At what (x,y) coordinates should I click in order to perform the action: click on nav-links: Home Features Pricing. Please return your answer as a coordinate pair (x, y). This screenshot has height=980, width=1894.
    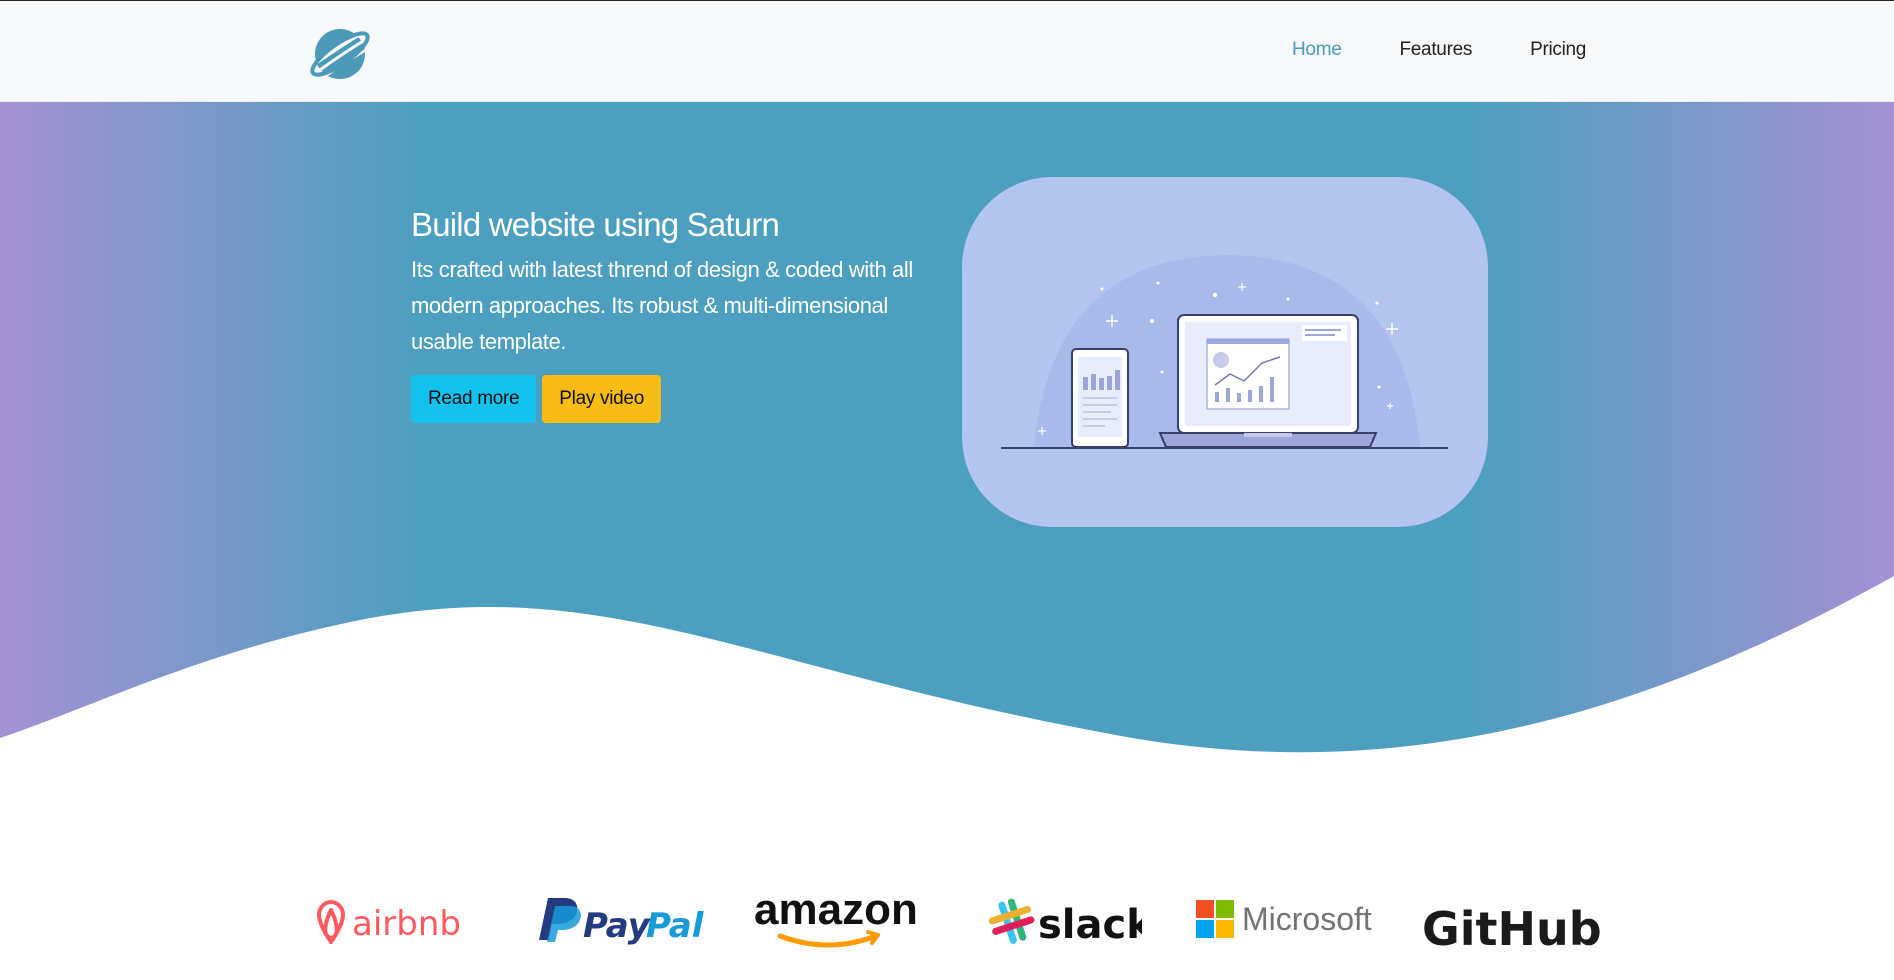
    Looking at the image, I should click on (1468, 50).